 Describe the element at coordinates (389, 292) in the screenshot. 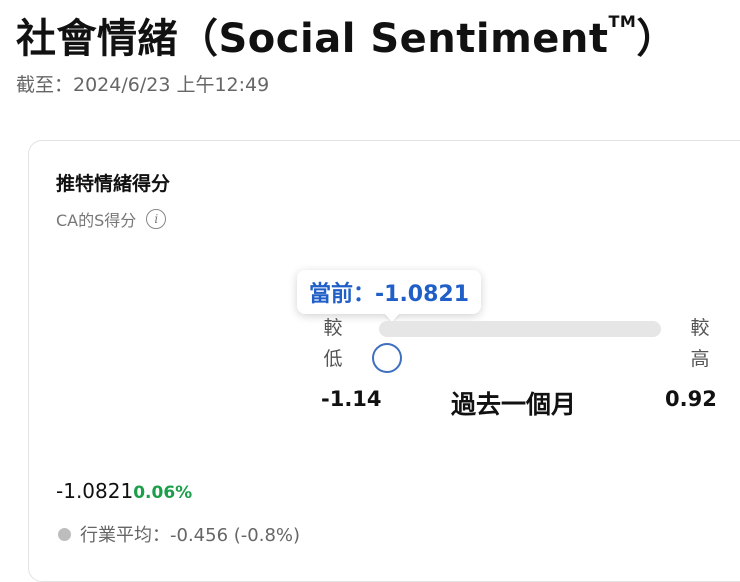

I see `current-value-tooltip: 當前：-1.0821` at that location.